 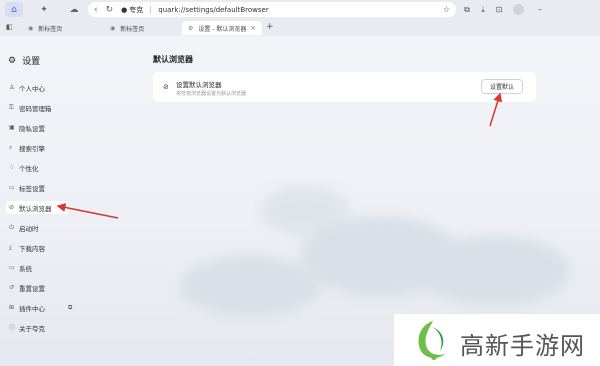 I want to click on watermark-logo-icon, so click(x=432, y=340).